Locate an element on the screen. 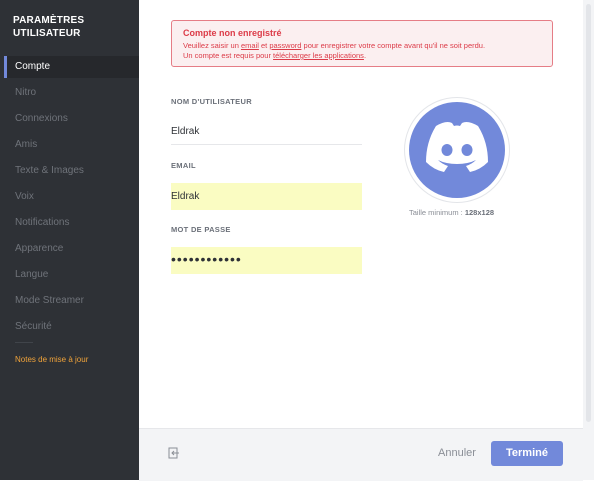 This screenshot has width=594, height=481. username-field: Eldrak is located at coordinates (266, 131).